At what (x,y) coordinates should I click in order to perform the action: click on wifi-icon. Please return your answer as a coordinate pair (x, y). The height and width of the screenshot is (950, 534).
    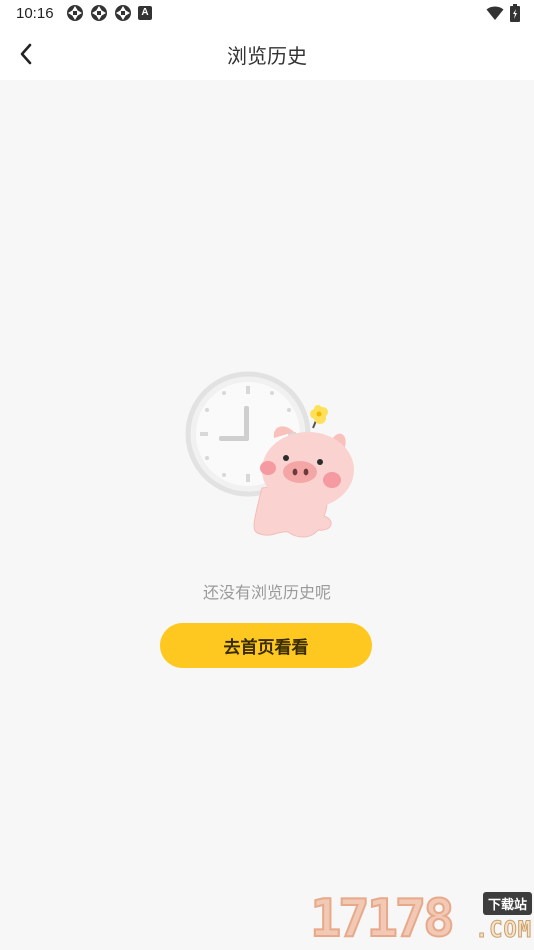
    Looking at the image, I should click on (495, 13).